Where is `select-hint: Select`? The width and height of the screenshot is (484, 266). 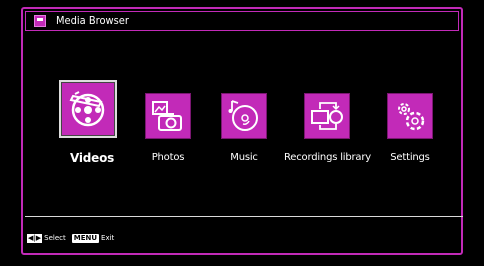
select-hint: Select is located at coordinates (55, 238).